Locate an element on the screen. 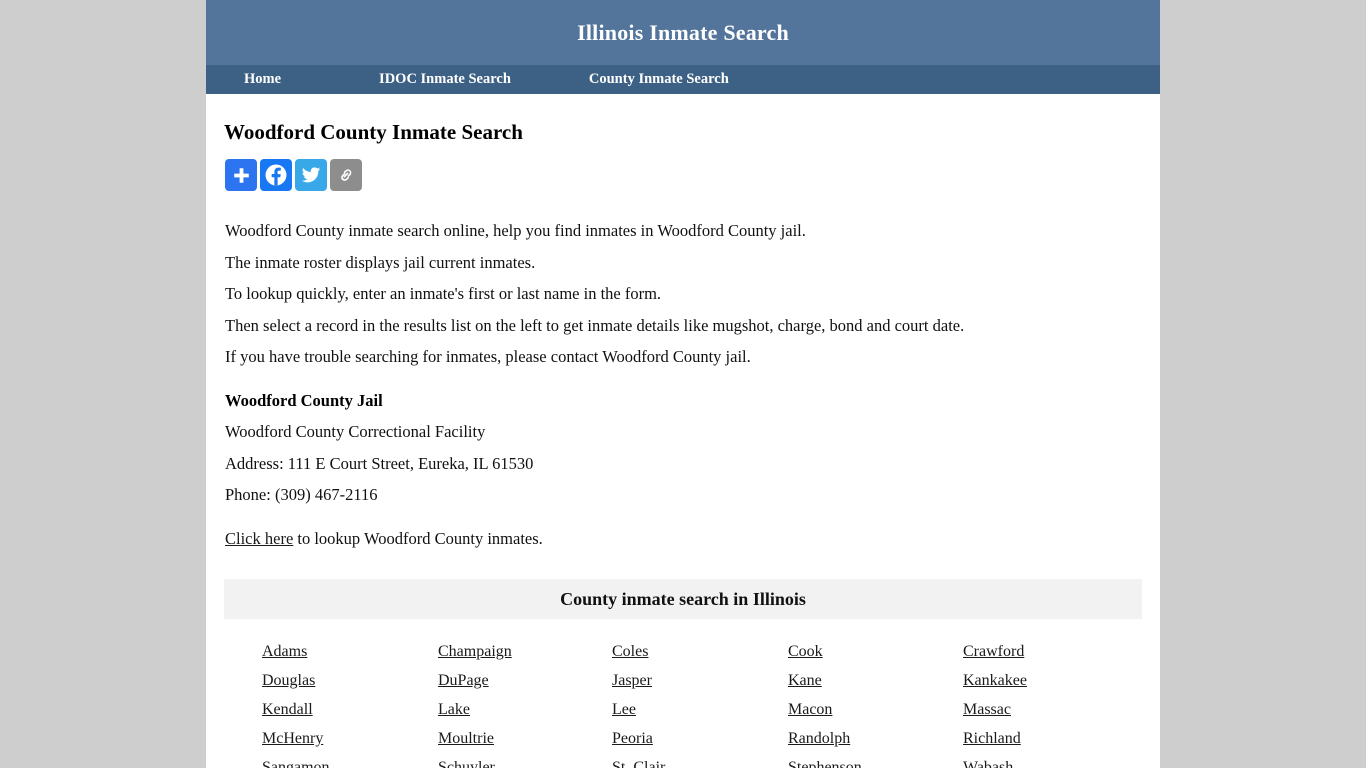  county-cell: Richland is located at coordinates (1043, 738).